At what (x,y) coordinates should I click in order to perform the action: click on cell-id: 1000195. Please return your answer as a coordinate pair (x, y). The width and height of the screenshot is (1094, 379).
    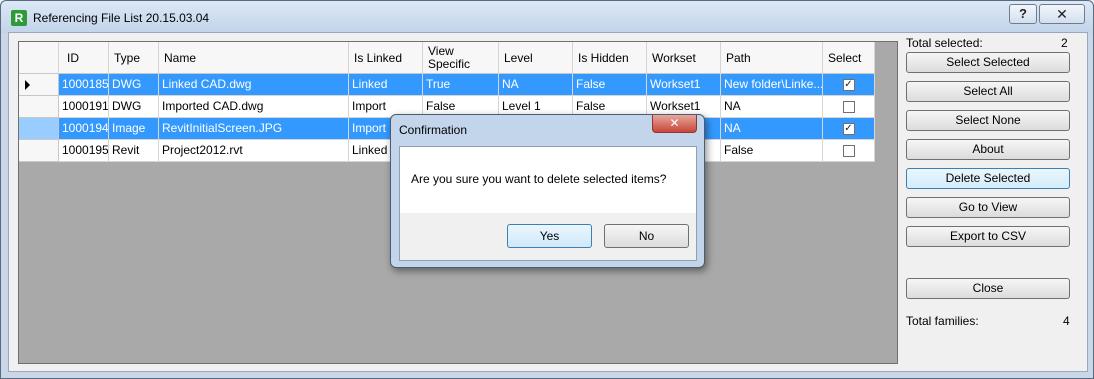
    Looking at the image, I should click on (84, 151).